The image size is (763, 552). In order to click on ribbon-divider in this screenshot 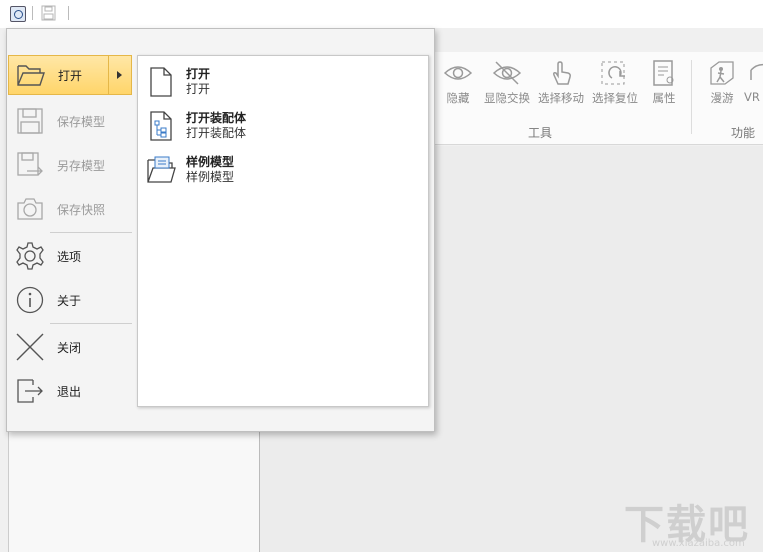, I will do `click(691, 97)`.